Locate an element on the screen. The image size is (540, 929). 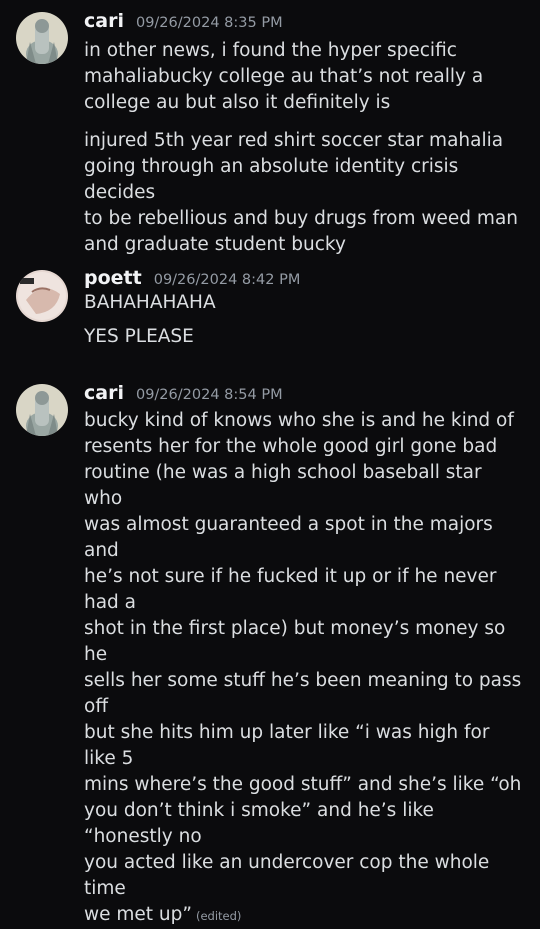
message-header: cari 09/26/2024 8:54 PM is located at coordinates (183, 393).